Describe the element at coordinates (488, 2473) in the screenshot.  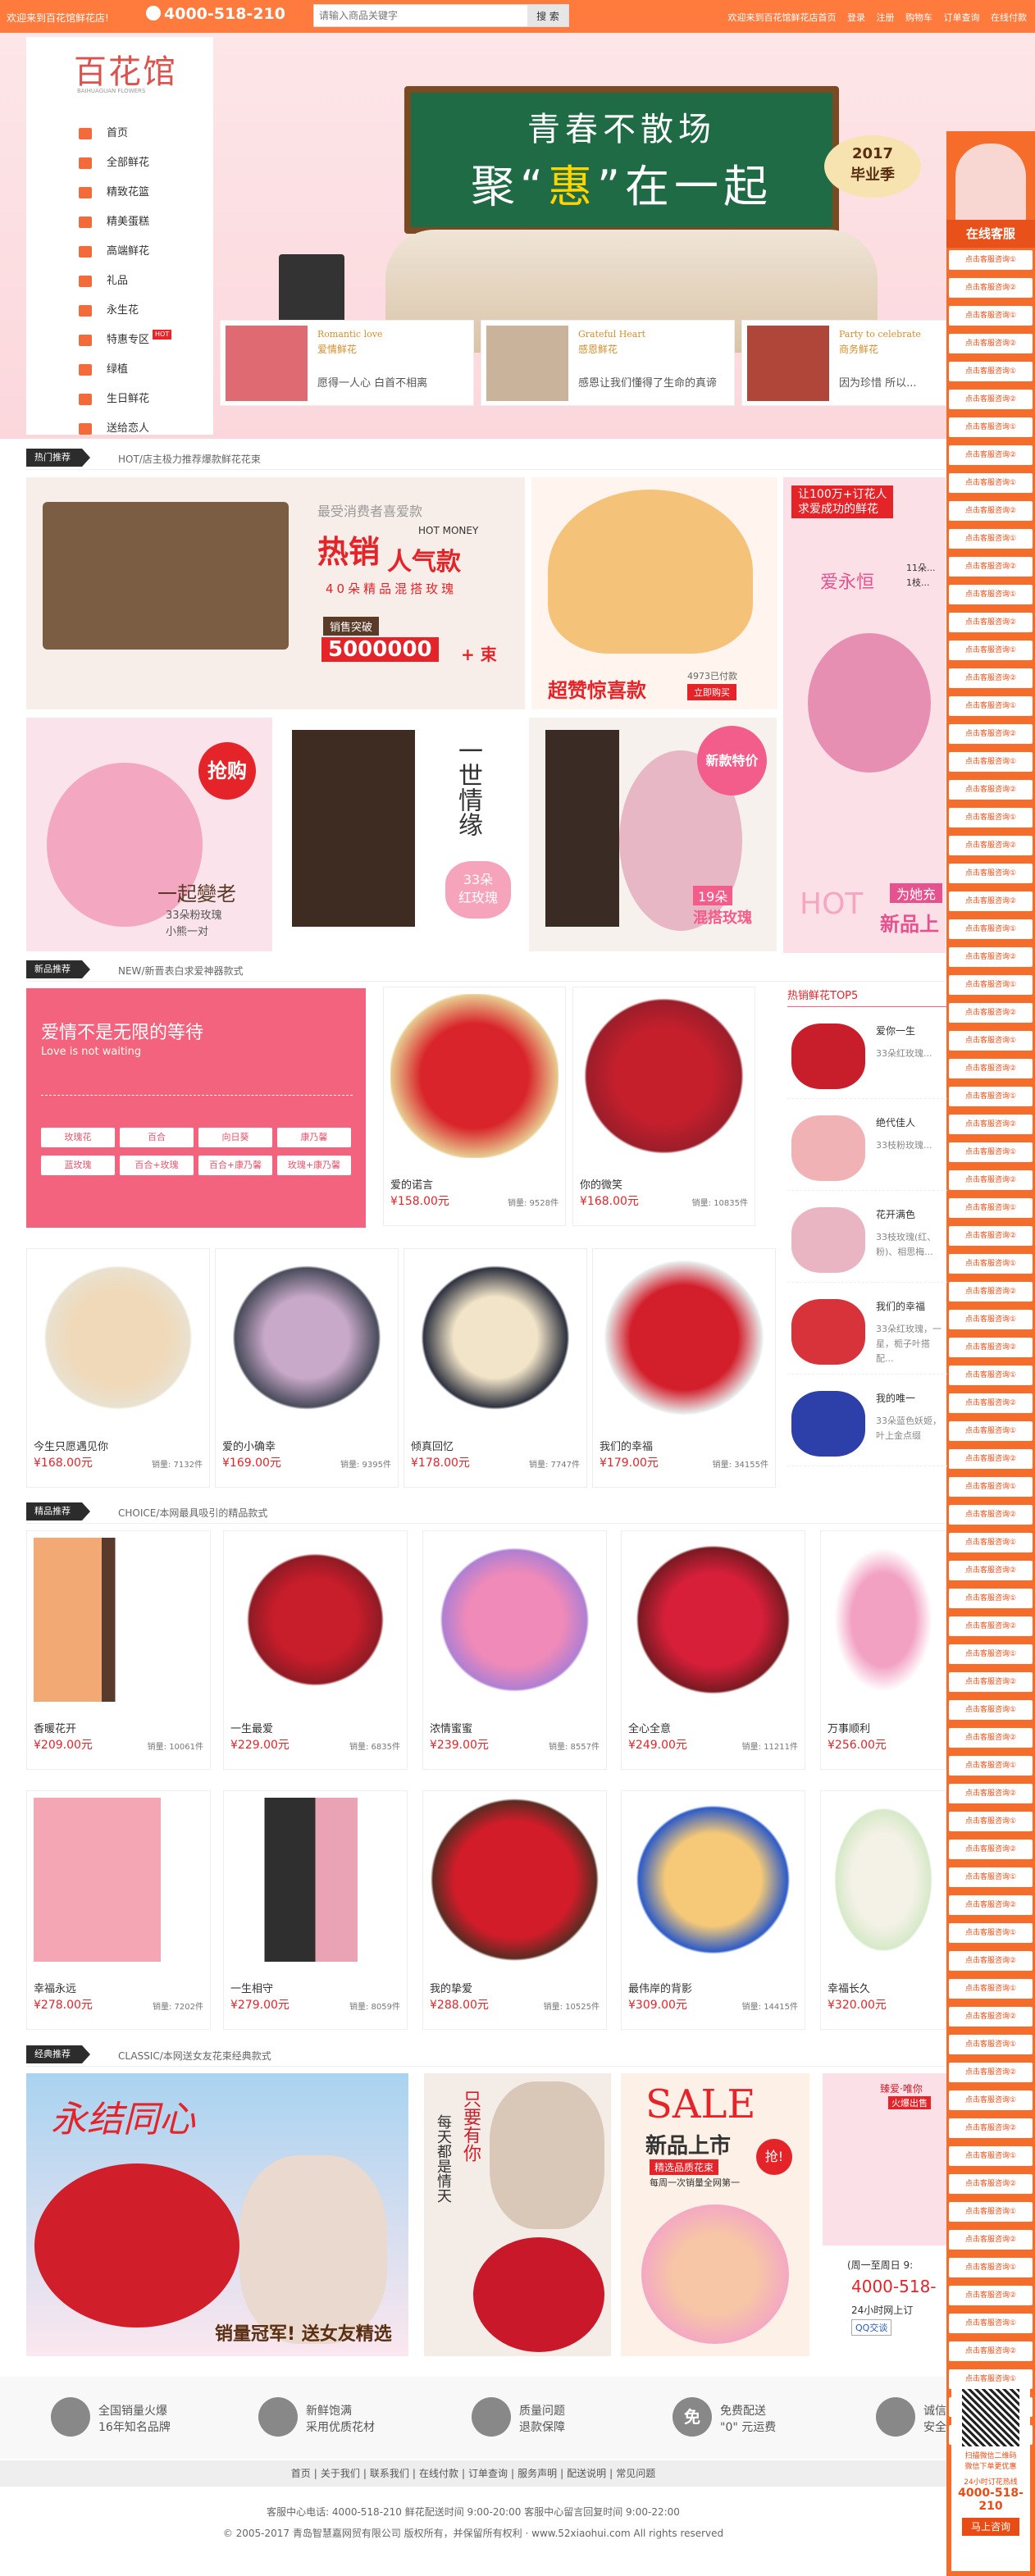
I see `footer-link: 订单查询` at that location.